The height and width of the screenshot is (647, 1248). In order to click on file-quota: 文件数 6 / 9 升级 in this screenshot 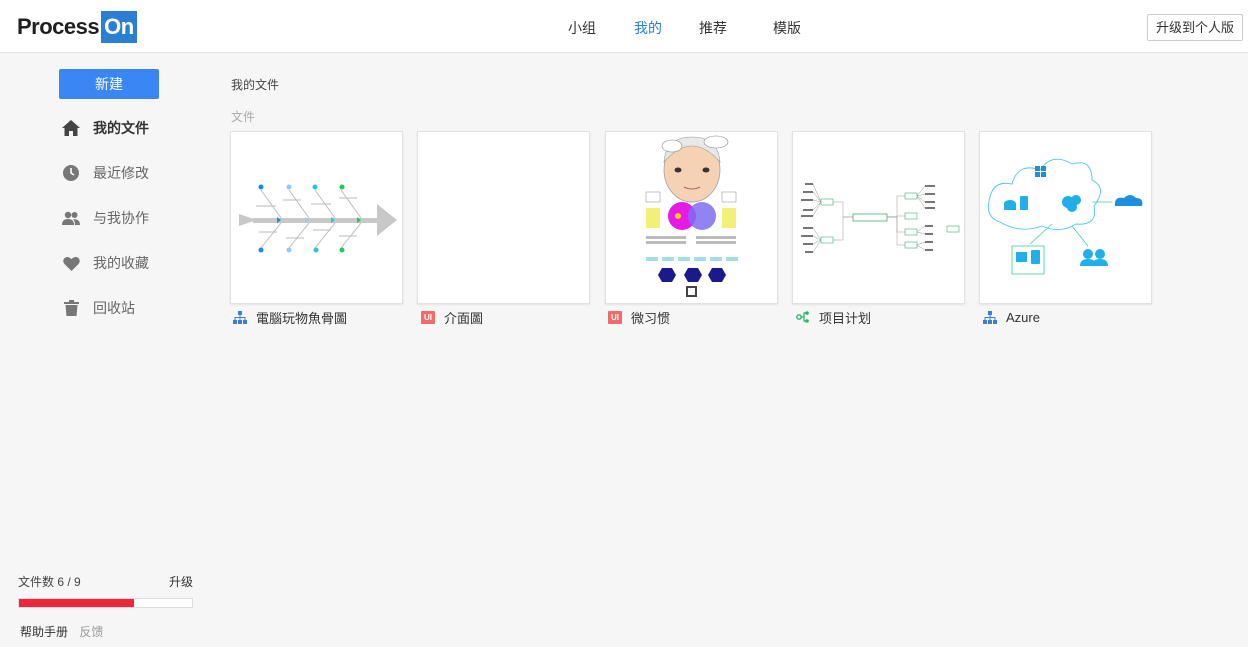, I will do `click(105, 590)`.